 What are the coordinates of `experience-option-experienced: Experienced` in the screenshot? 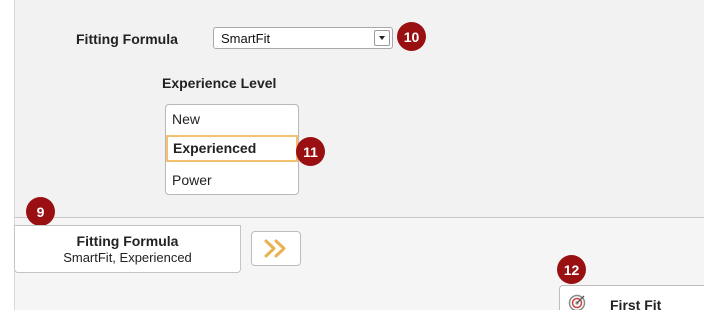 It's located at (232, 148).